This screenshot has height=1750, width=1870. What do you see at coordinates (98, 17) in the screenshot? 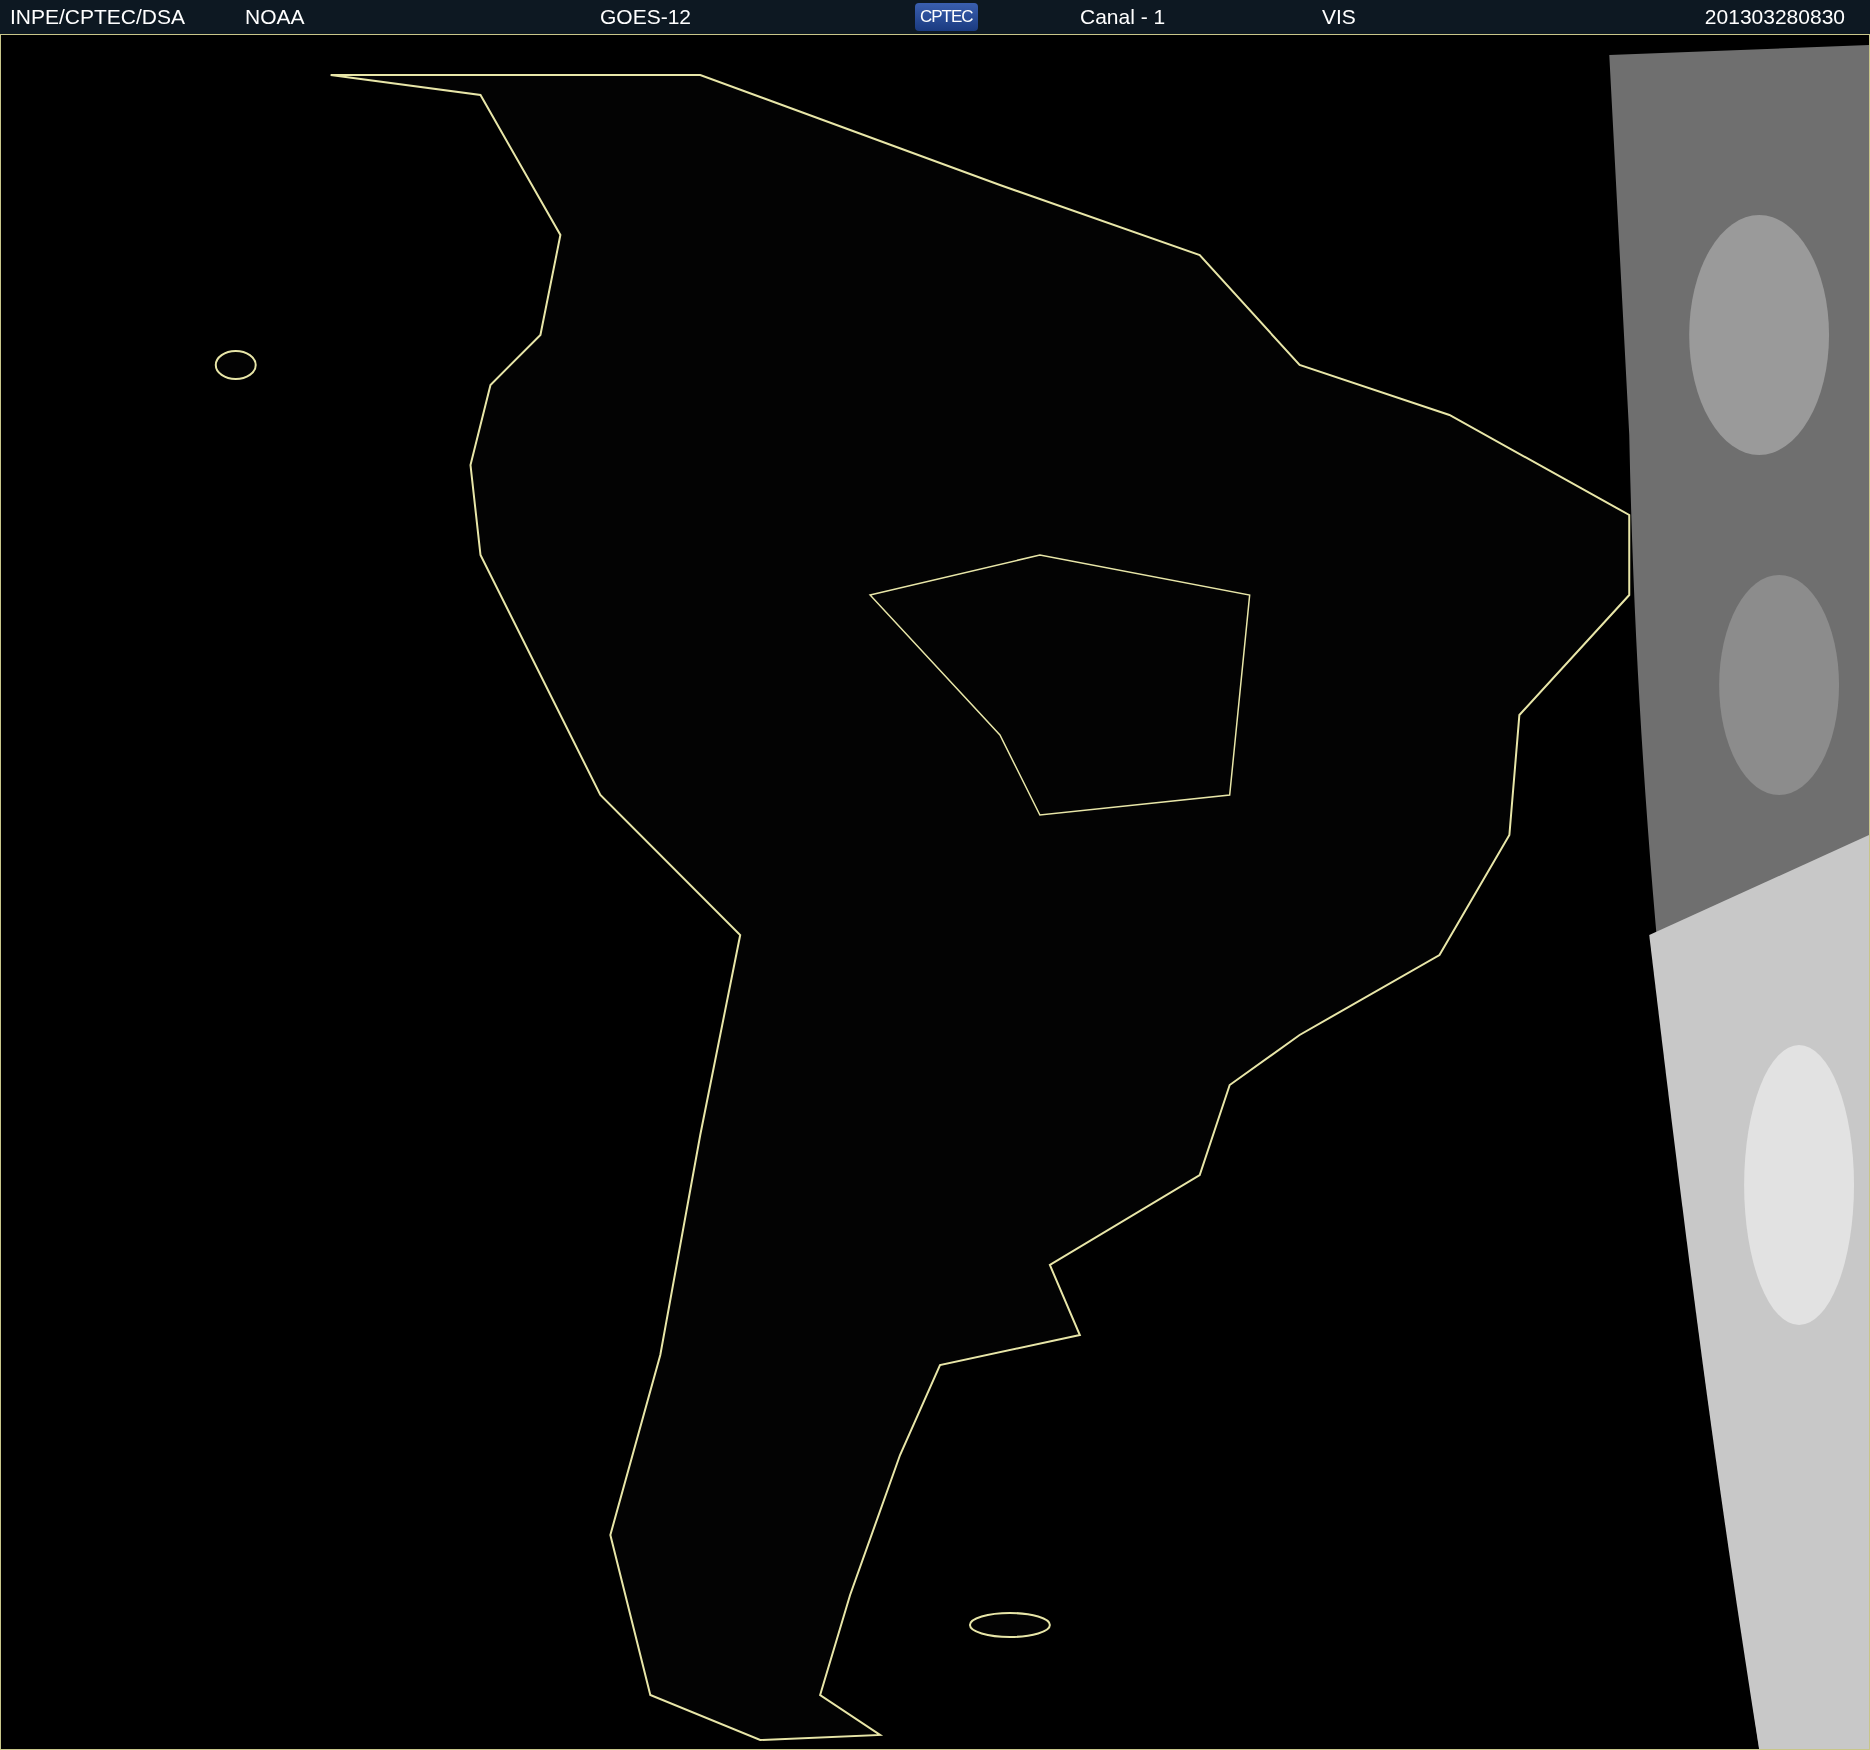
I see `header-label: INPE/CPTEC/DSA` at bounding box center [98, 17].